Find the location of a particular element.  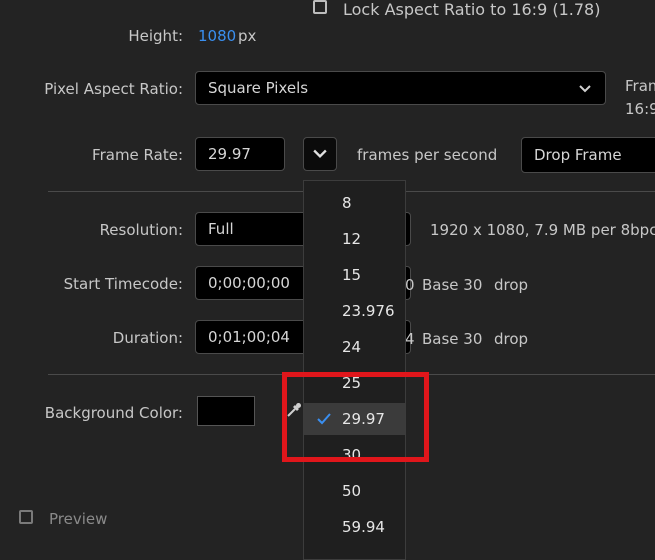

frame-rate-option: 12 is located at coordinates (354, 239).